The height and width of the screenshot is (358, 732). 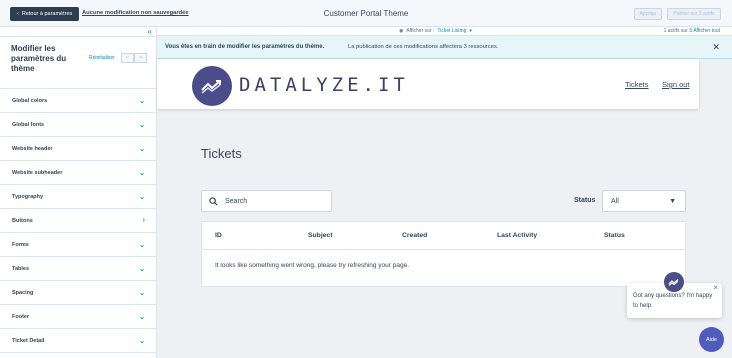 What do you see at coordinates (614, 235) in the screenshot?
I see `column-header-status: Status` at bounding box center [614, 235].